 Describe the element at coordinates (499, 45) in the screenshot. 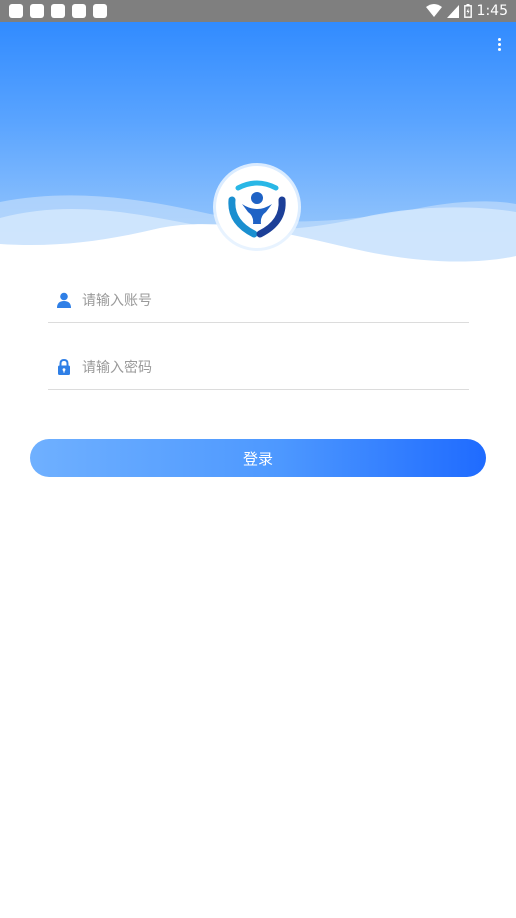

I see `more-vert-icon` at that location.